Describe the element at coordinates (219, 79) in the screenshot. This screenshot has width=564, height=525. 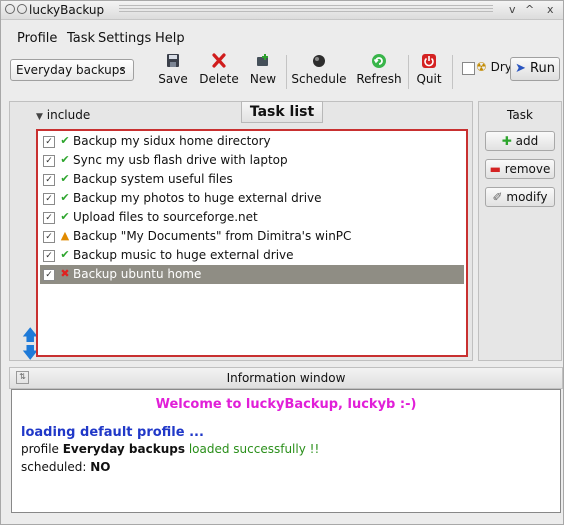
I see `delete-label: Delete` at that location.